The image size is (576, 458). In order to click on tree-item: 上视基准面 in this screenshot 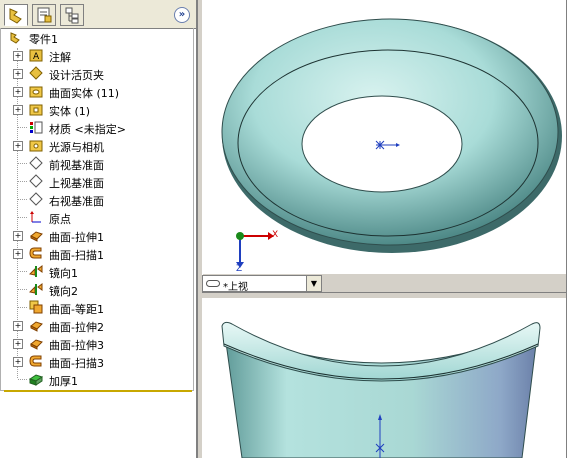, I will do `click(96, 181)`.